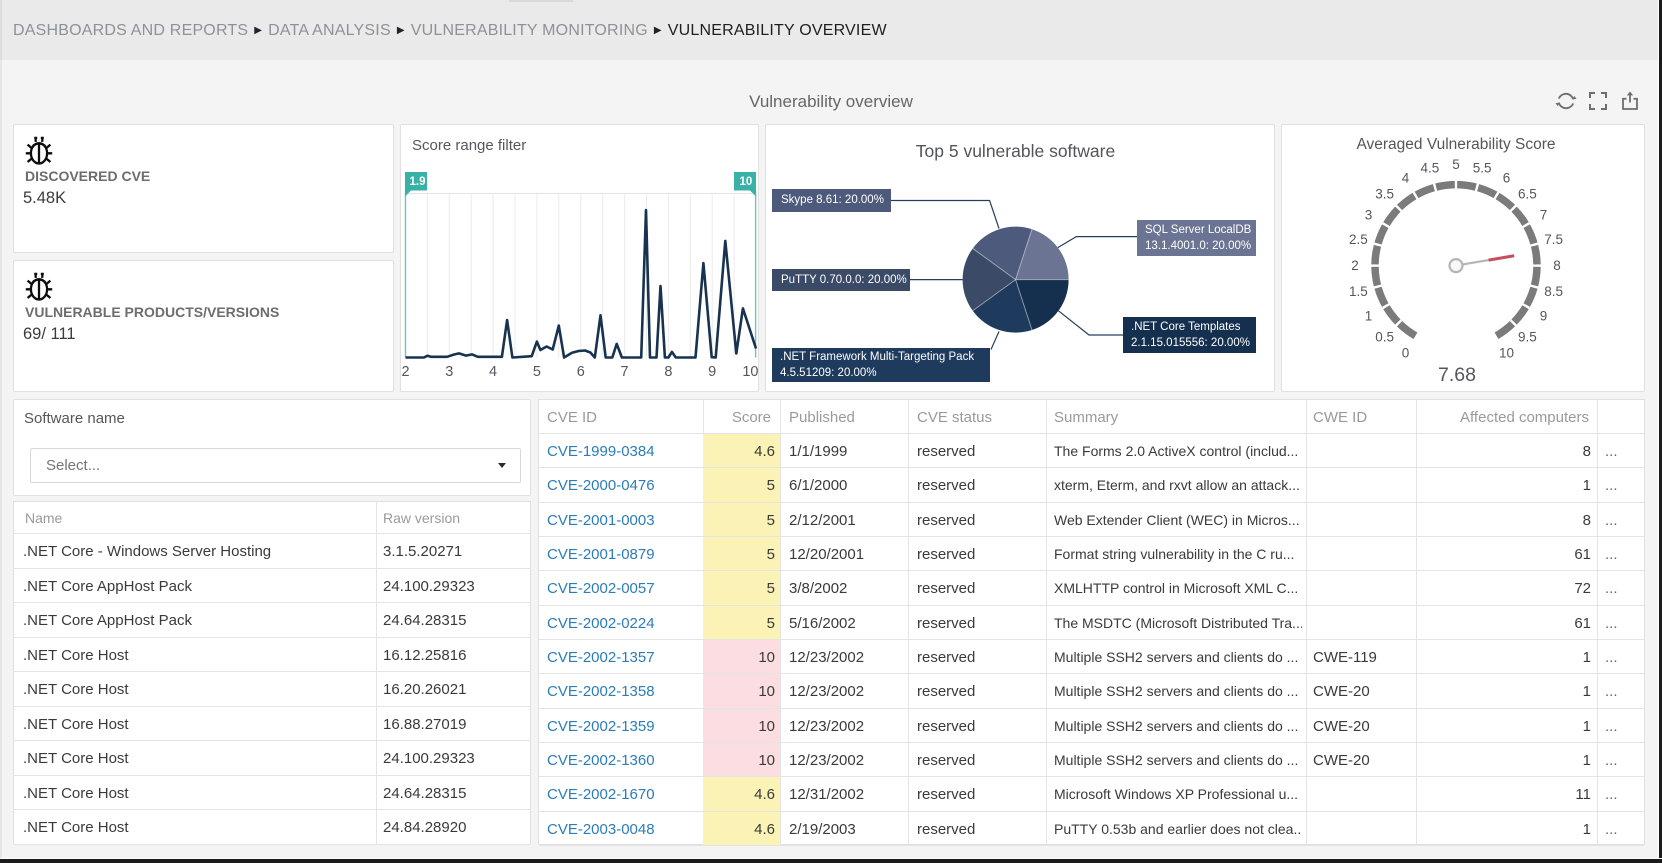 This screenshot has height=863, width=1662. Describe the element at coordinates (1527, 337) in the screenshot. I see `svg-text: 9.5` at that location.